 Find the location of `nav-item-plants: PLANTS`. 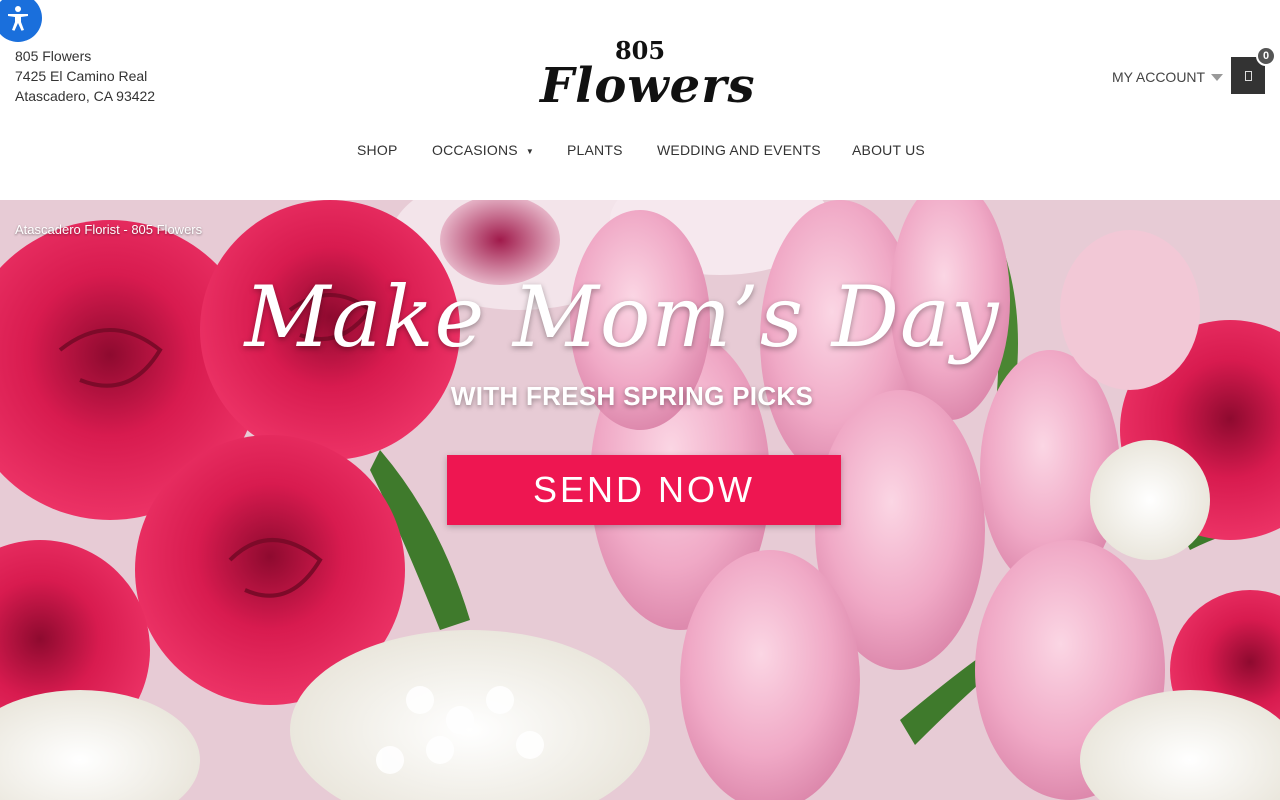

nav-item-plants: PLANTS is located at coordinates (595, 150).